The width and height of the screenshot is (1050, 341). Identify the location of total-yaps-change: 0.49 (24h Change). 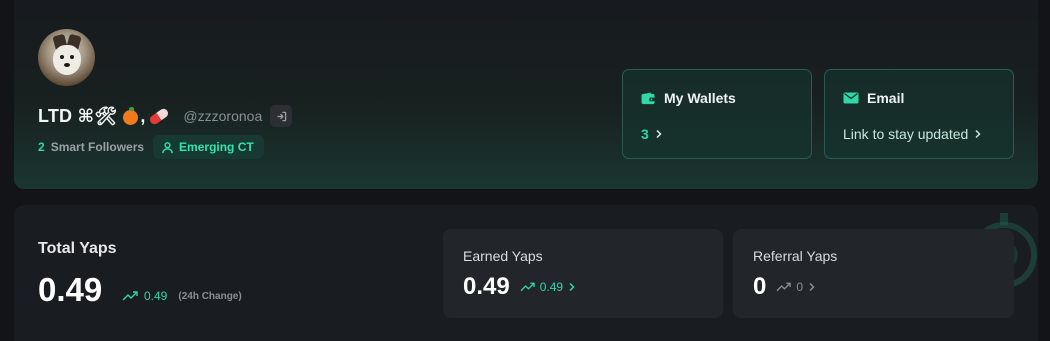
(182, 296).